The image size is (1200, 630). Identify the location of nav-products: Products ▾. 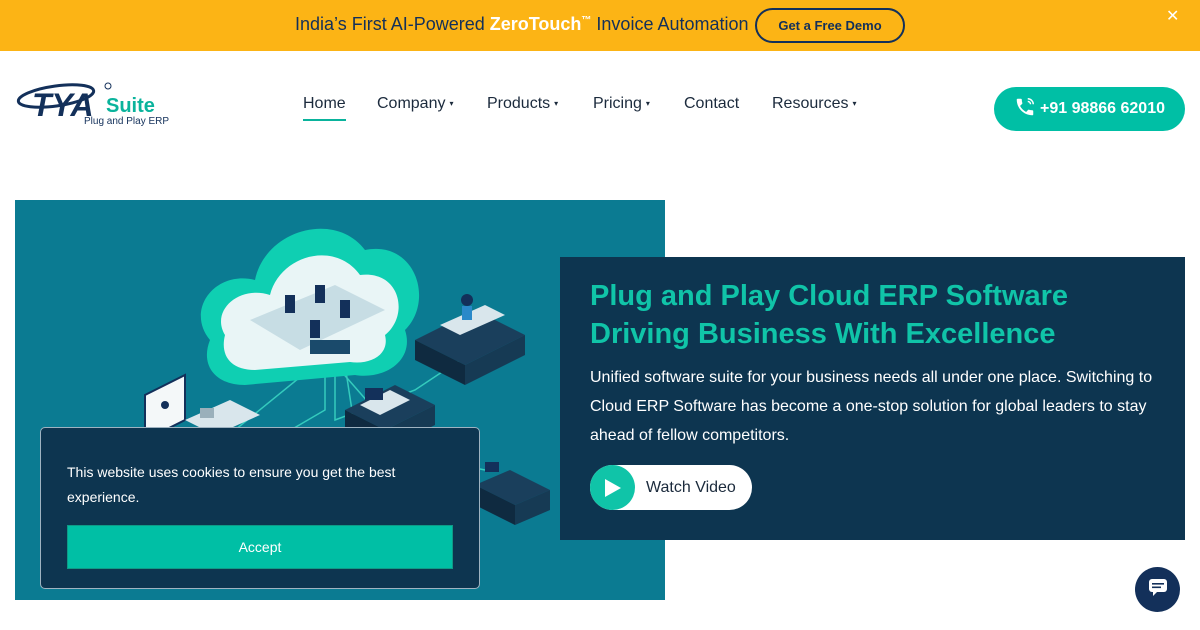
(522, 104).